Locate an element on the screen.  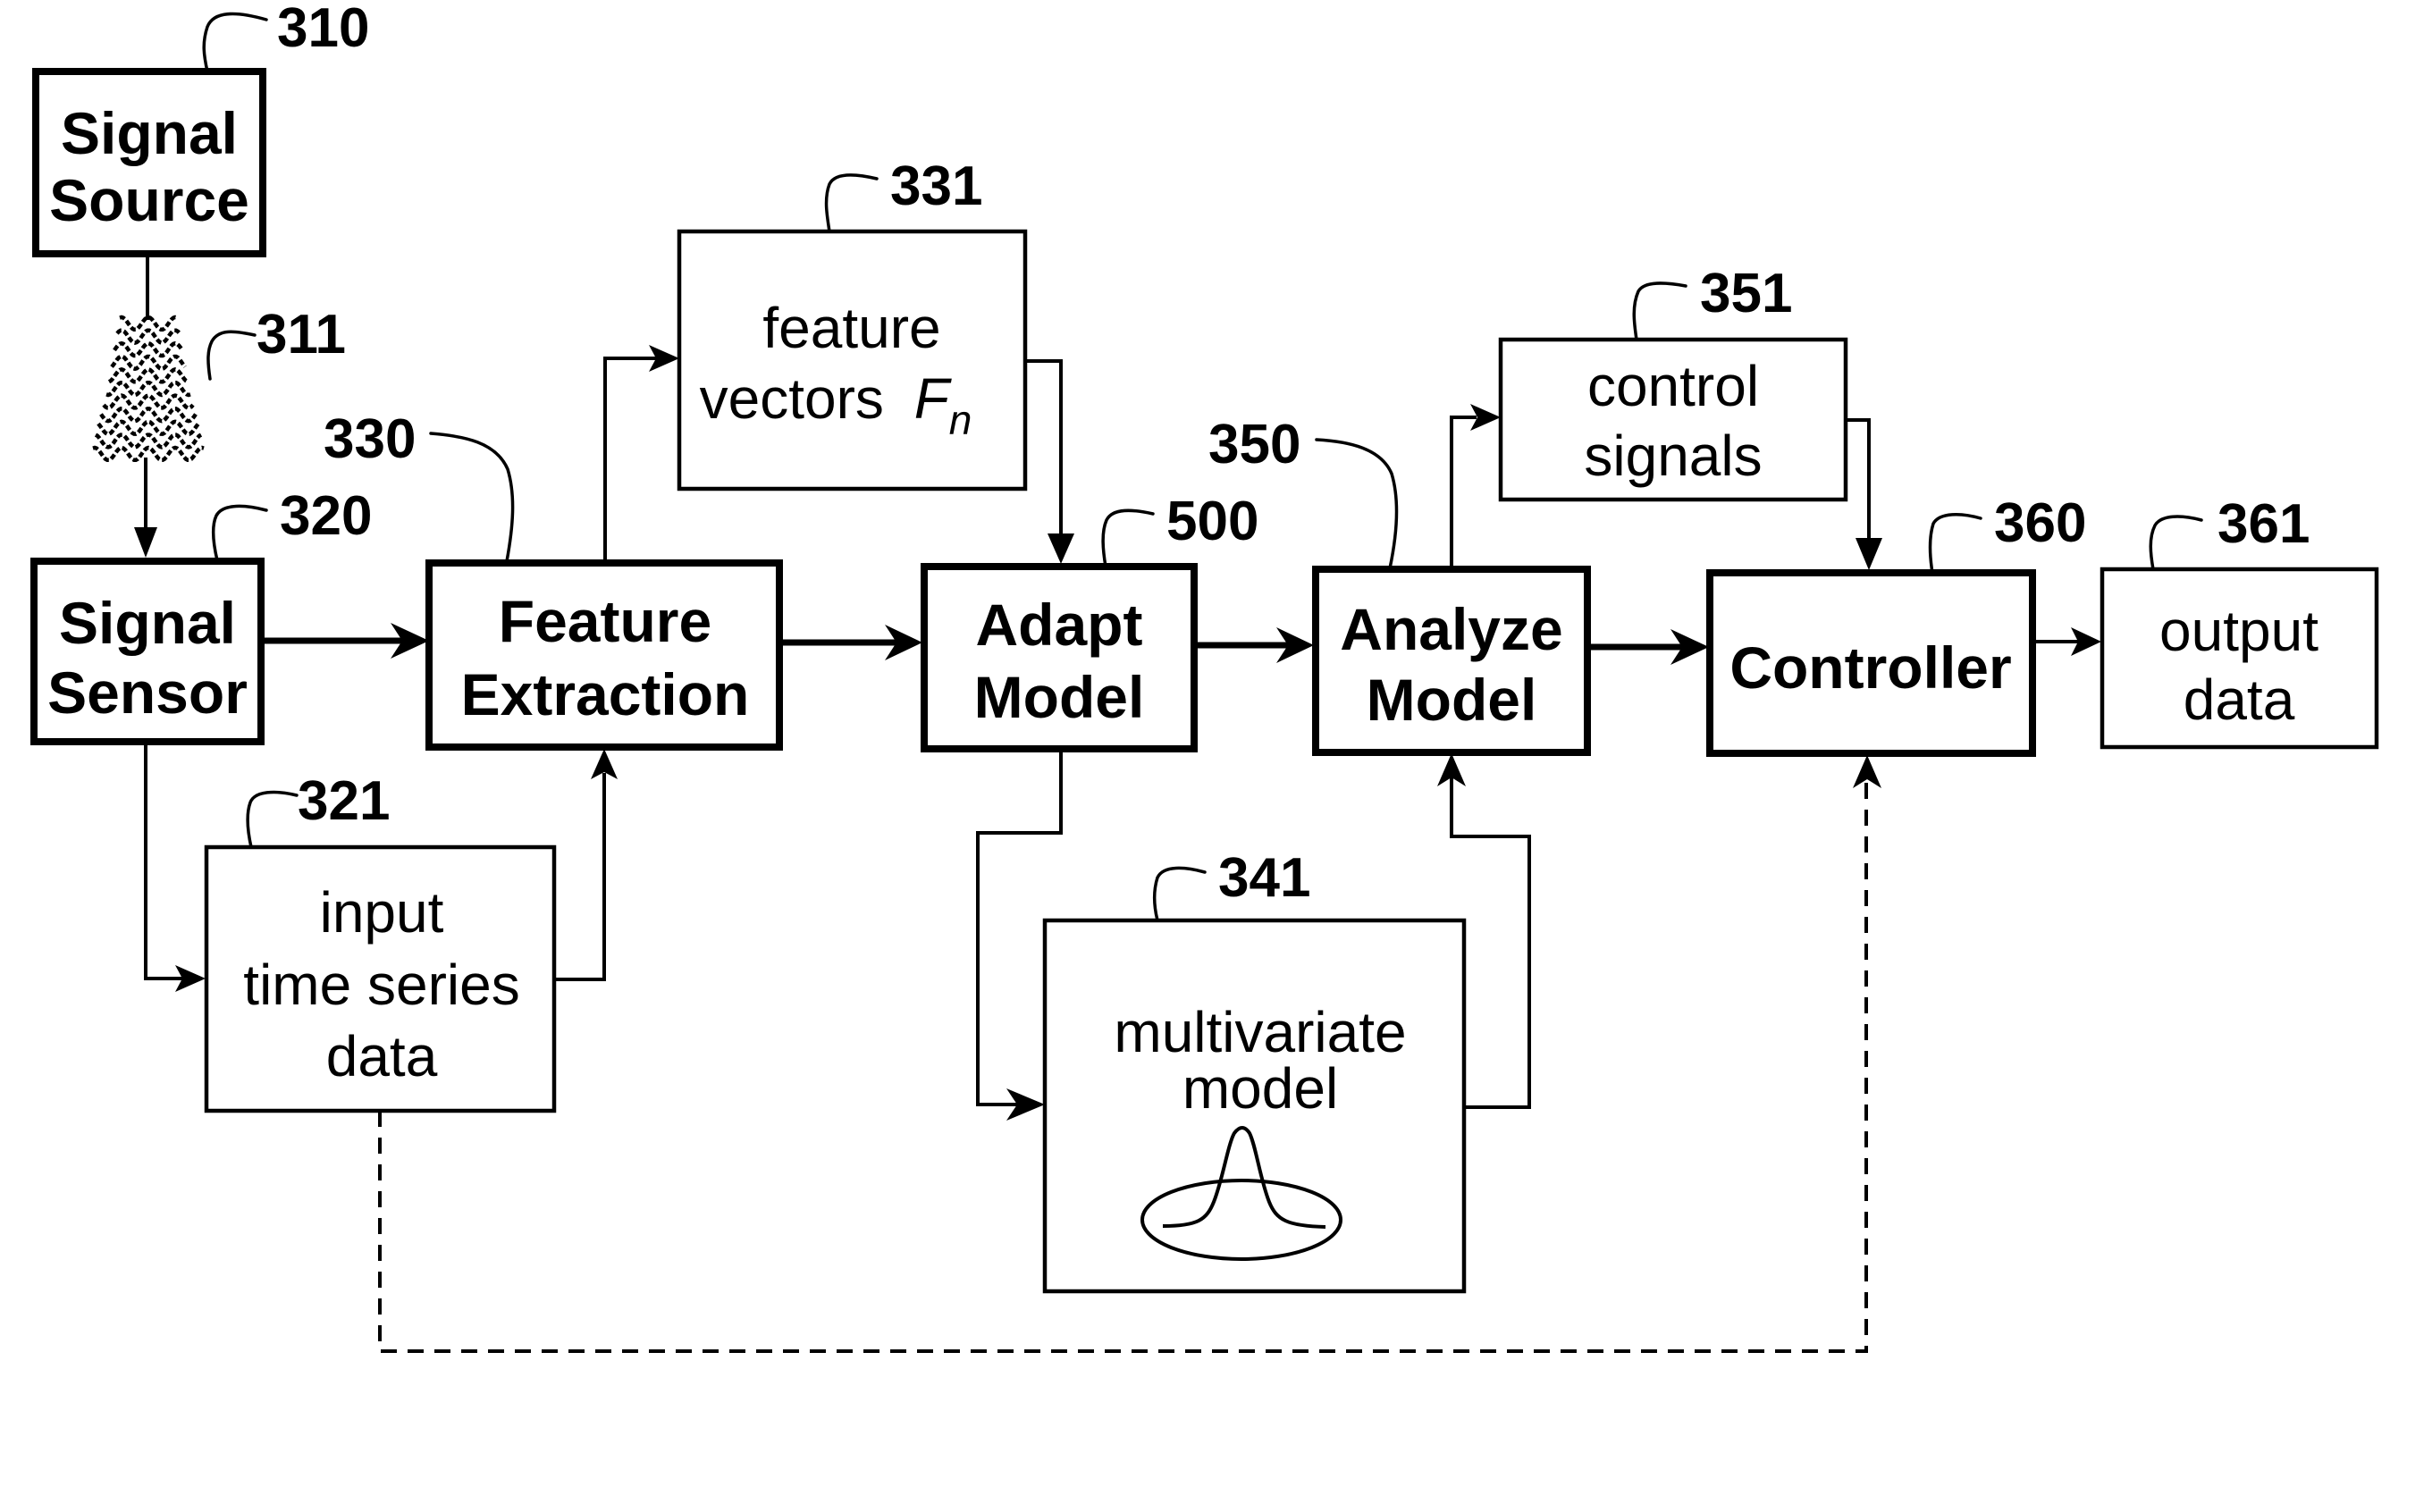
connector-feature-extraction-to-feature-vectors is located at coordinates (630, 458).